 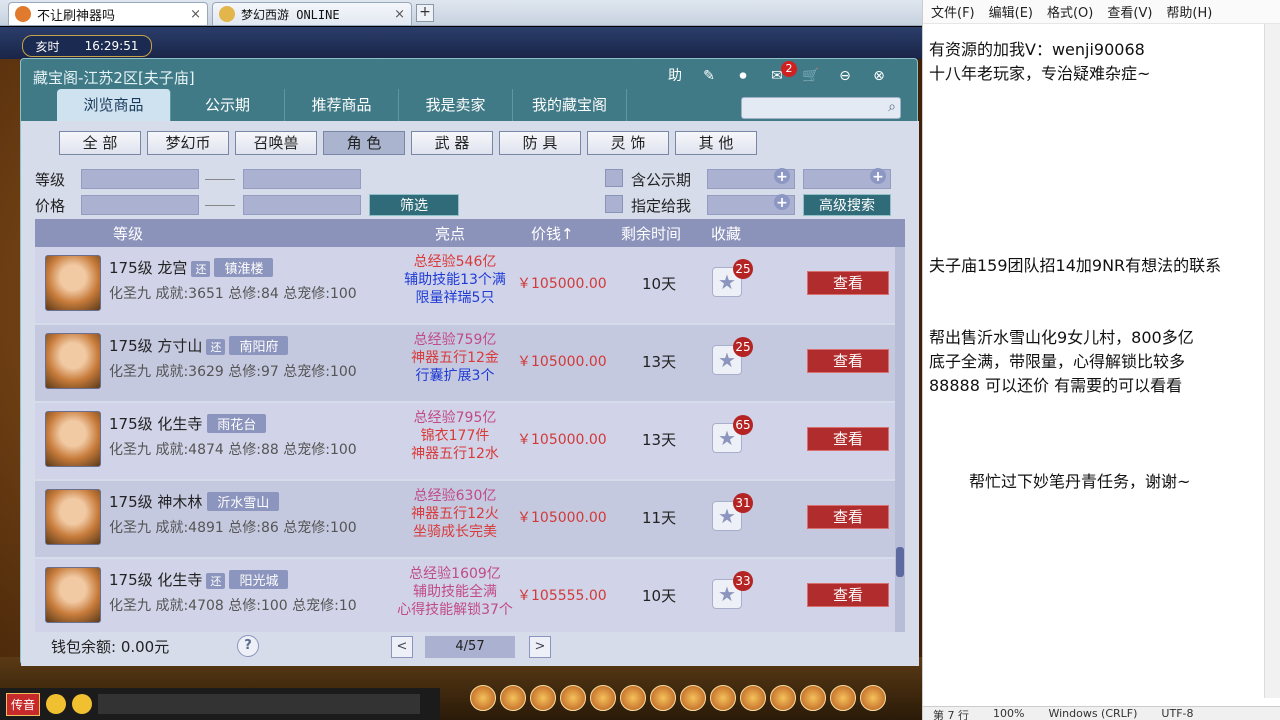 What do you see at coordinates (675, 76) in the screenshot?
I see `help-button: 助` at bounding box center [675, 76].